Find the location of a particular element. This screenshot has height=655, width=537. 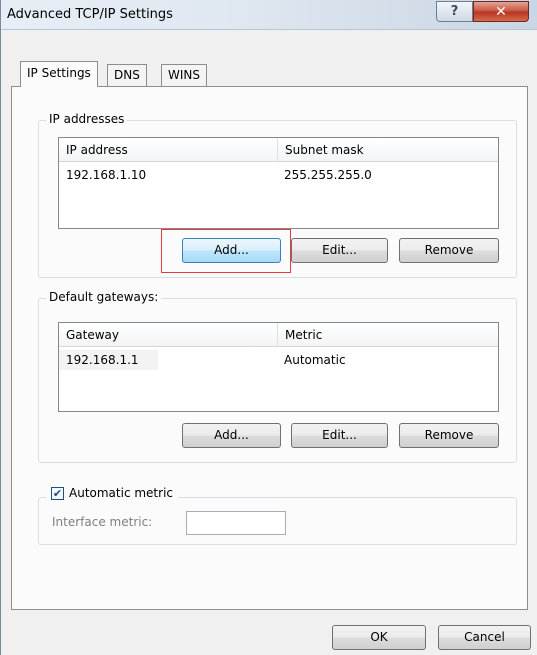

ip-remove-button: Remove is located at coordinates (449, 250).